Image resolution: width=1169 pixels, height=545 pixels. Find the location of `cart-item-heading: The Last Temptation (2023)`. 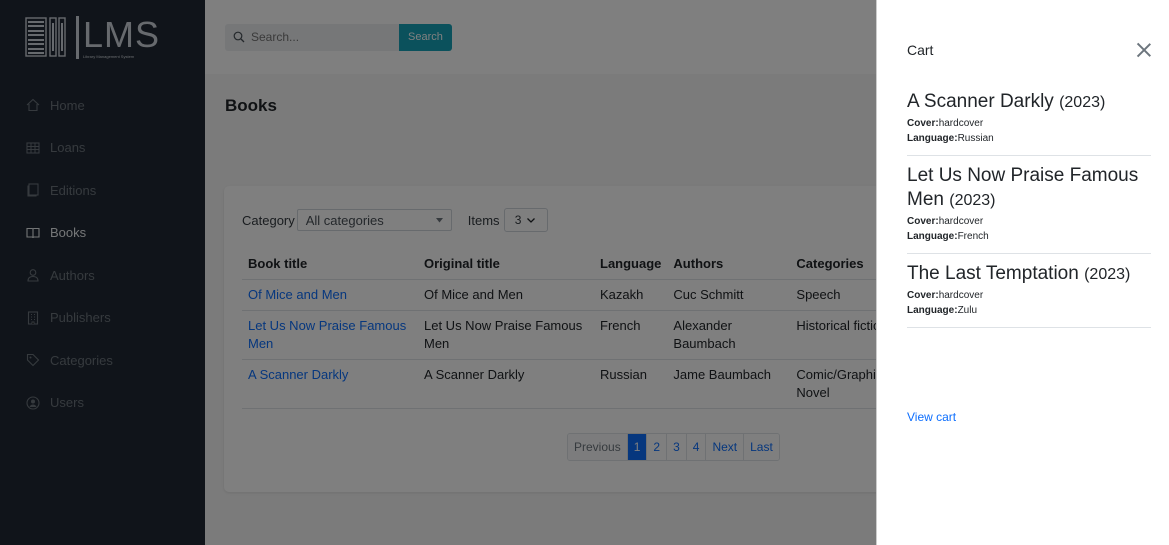

cart-item-heading: The Last Temptation (2023) is located at coordinates (1029, 274).